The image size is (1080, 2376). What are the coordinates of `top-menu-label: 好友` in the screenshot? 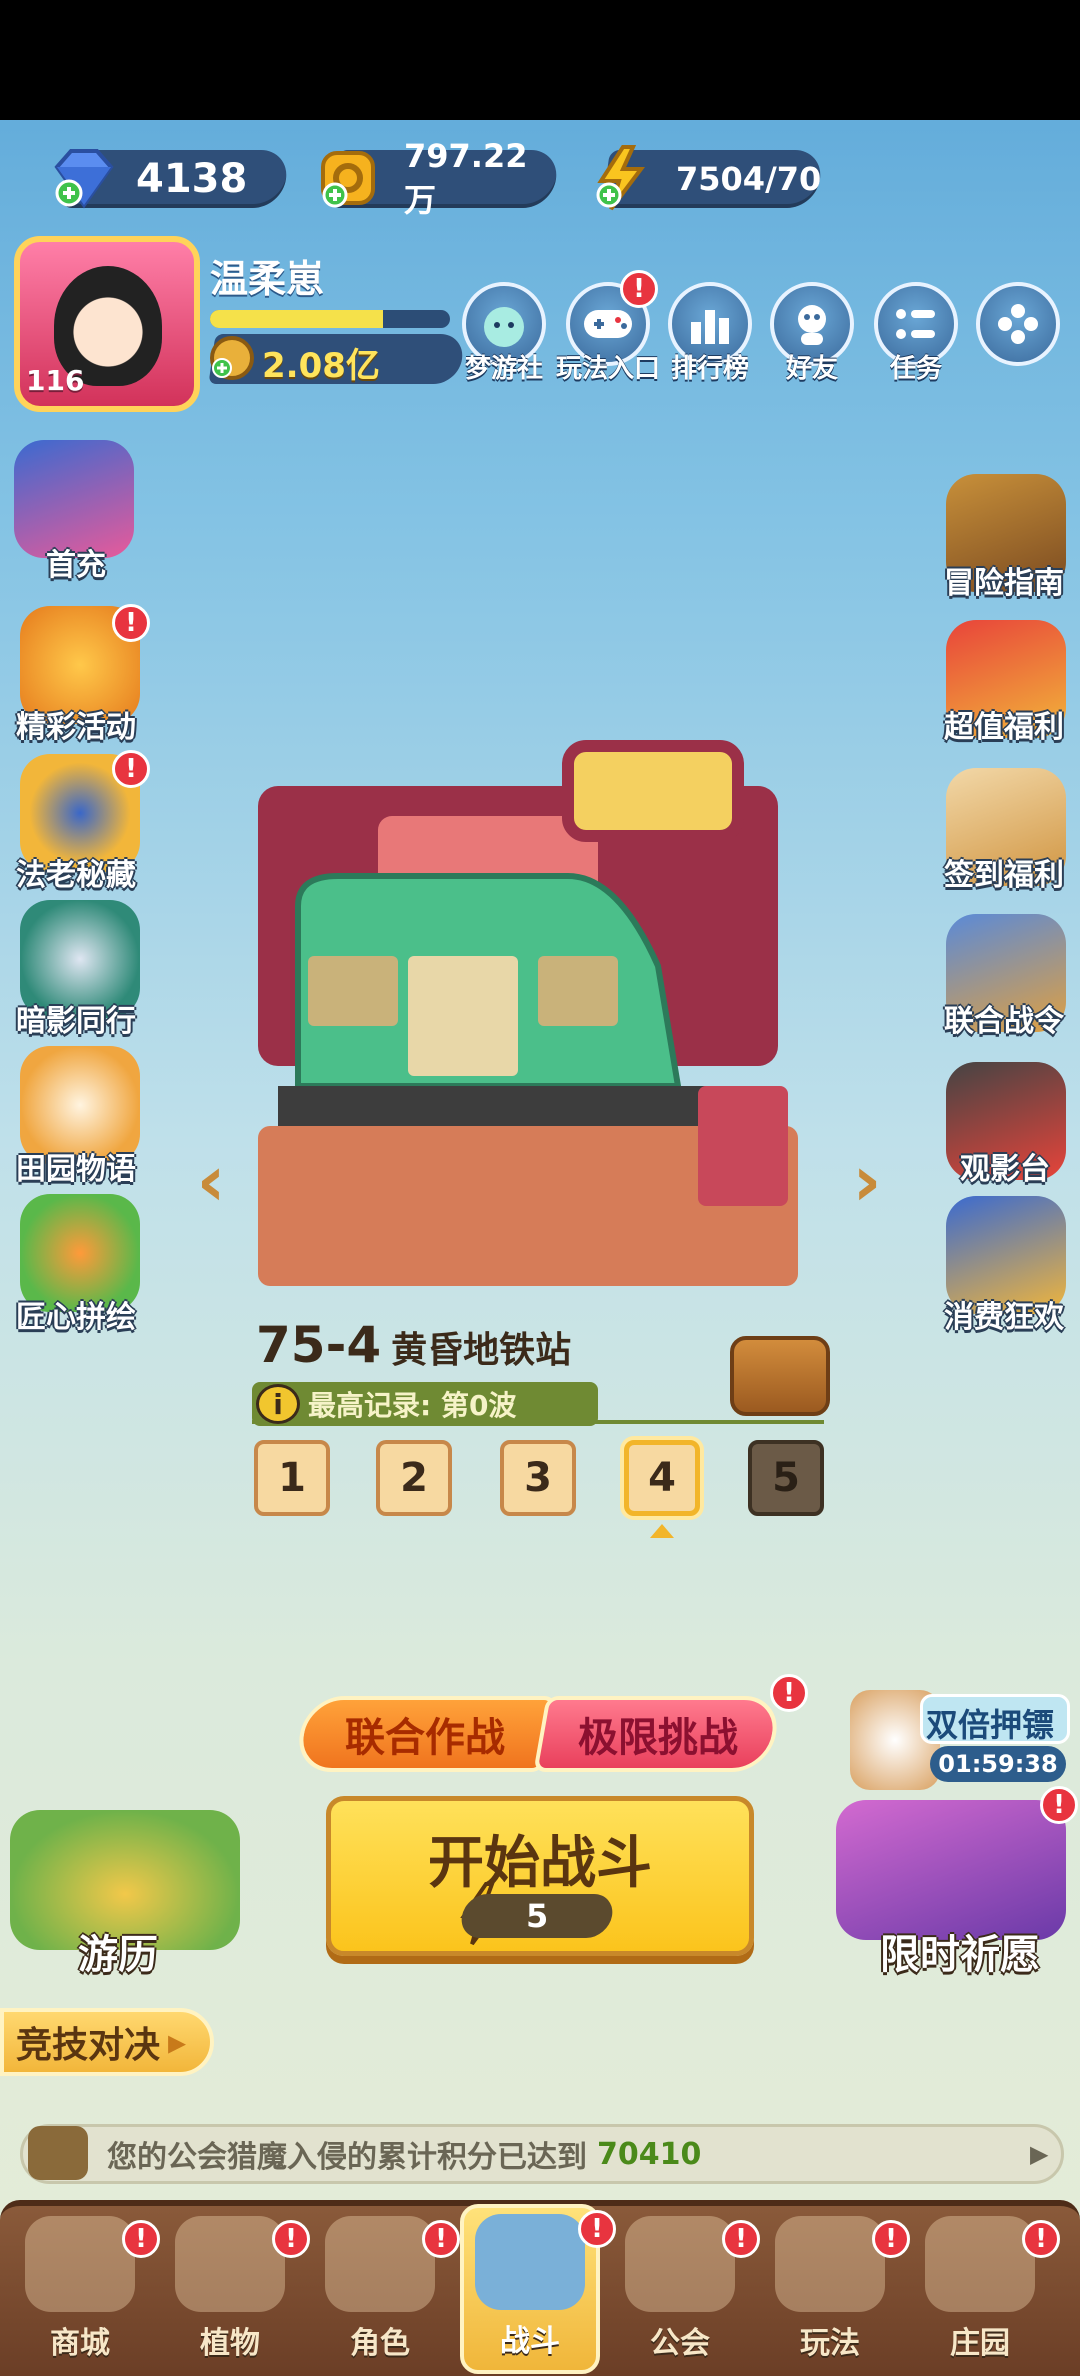 It's located at (811, 369).